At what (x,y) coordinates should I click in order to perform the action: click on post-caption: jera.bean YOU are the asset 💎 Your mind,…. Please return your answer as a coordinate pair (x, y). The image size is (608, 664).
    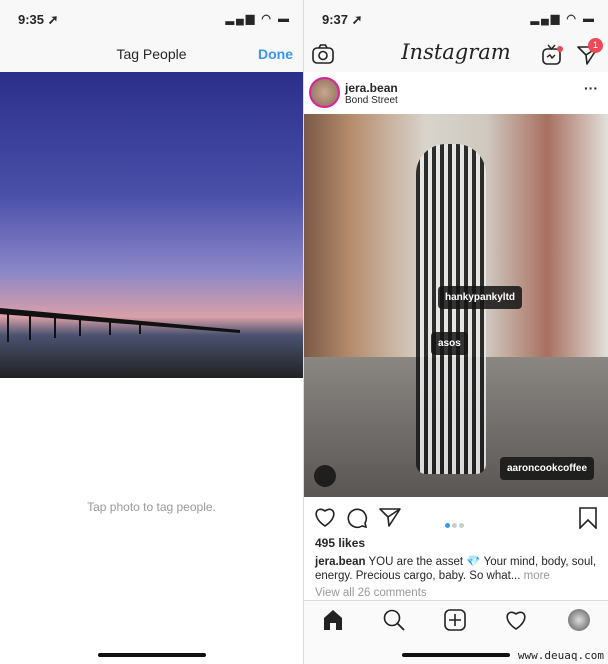
    Looking at the image, I should click on (457, 569).